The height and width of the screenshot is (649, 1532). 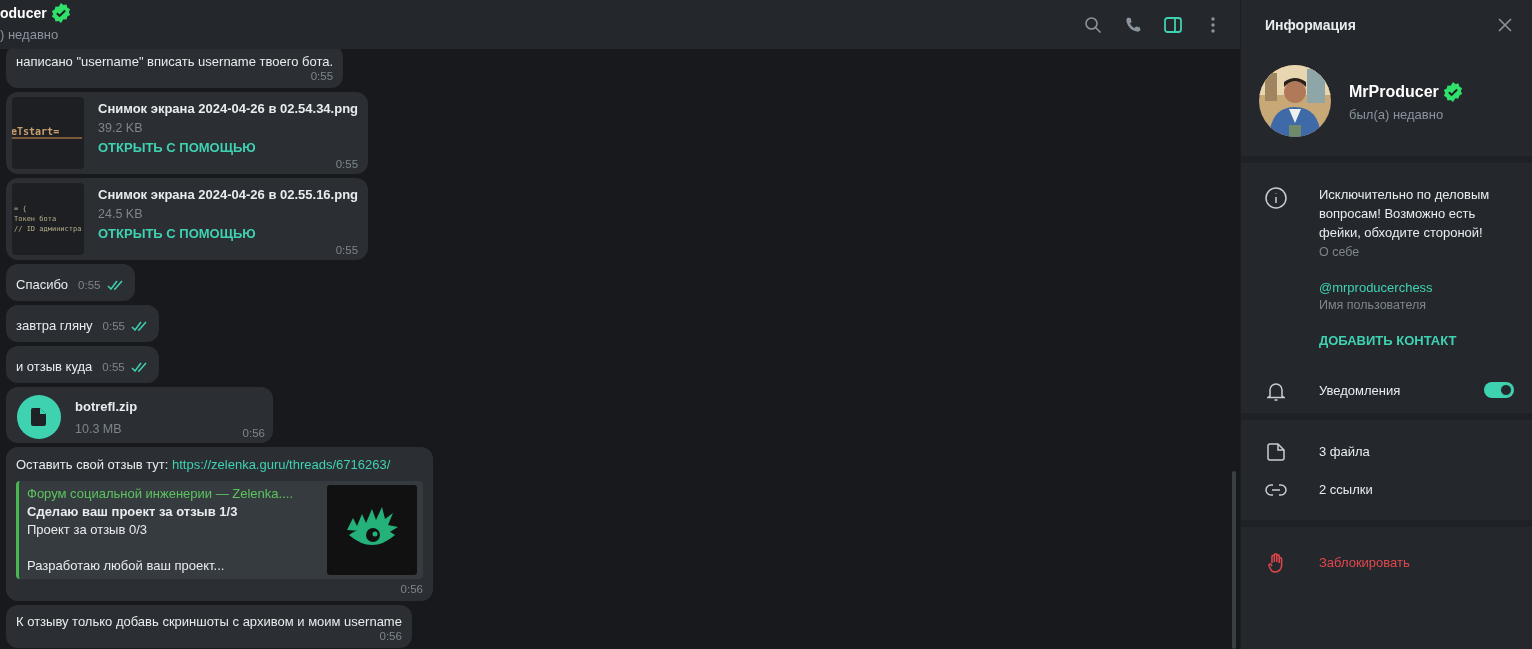 What do you see at coordinates (1213, 24) in the screenshot?
I see `menu-icon` at bounding box center [1213, 24].